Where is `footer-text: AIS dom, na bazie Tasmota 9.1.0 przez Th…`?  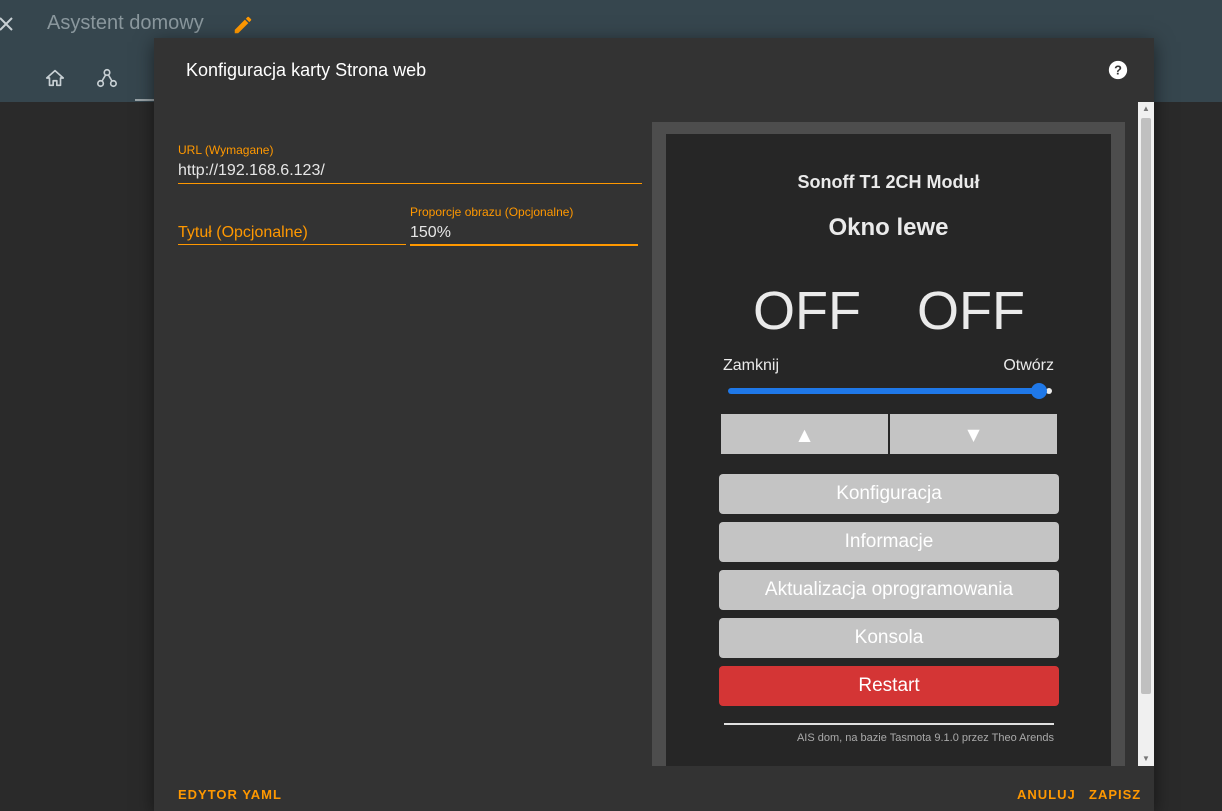
footer-text: AIS dom, na bazie Tasmota 9.1.0 przez Th… is located at coordinates (925, 738).